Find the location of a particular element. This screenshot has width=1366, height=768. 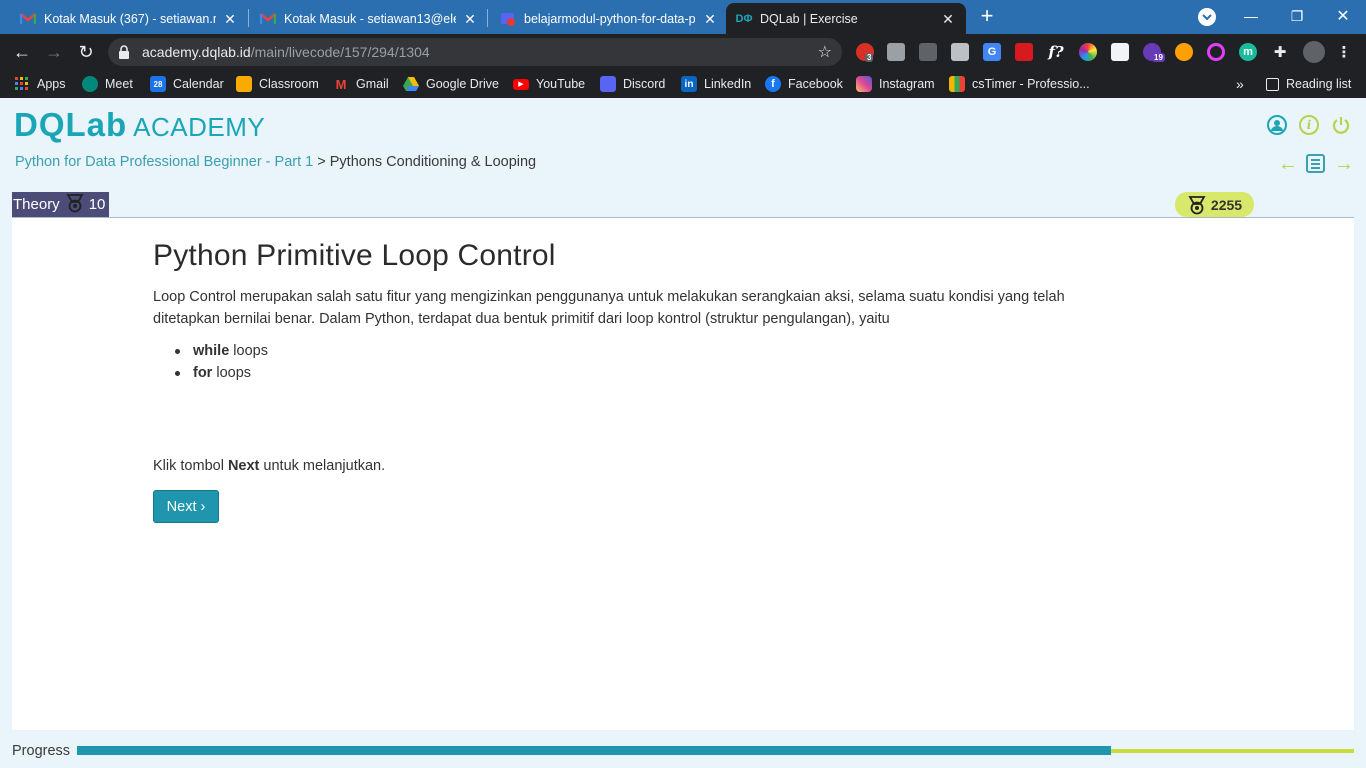

reading-list-label: Reading list is located at coordinates (1319, 84).